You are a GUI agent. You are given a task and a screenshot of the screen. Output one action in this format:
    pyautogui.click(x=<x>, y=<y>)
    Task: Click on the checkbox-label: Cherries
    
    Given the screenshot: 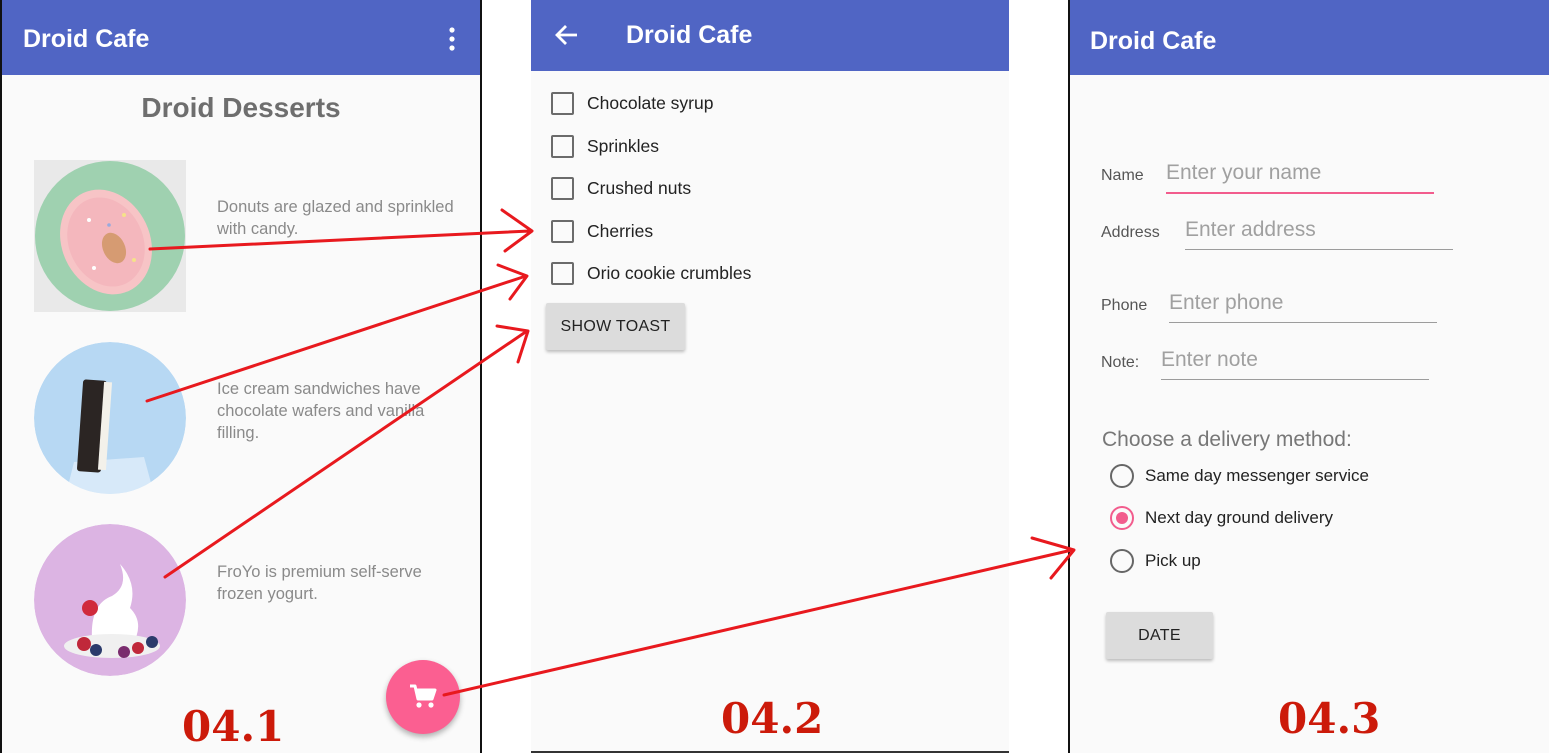 What is the action you would take?
    pyautogui.click(x=620, y=230)
    